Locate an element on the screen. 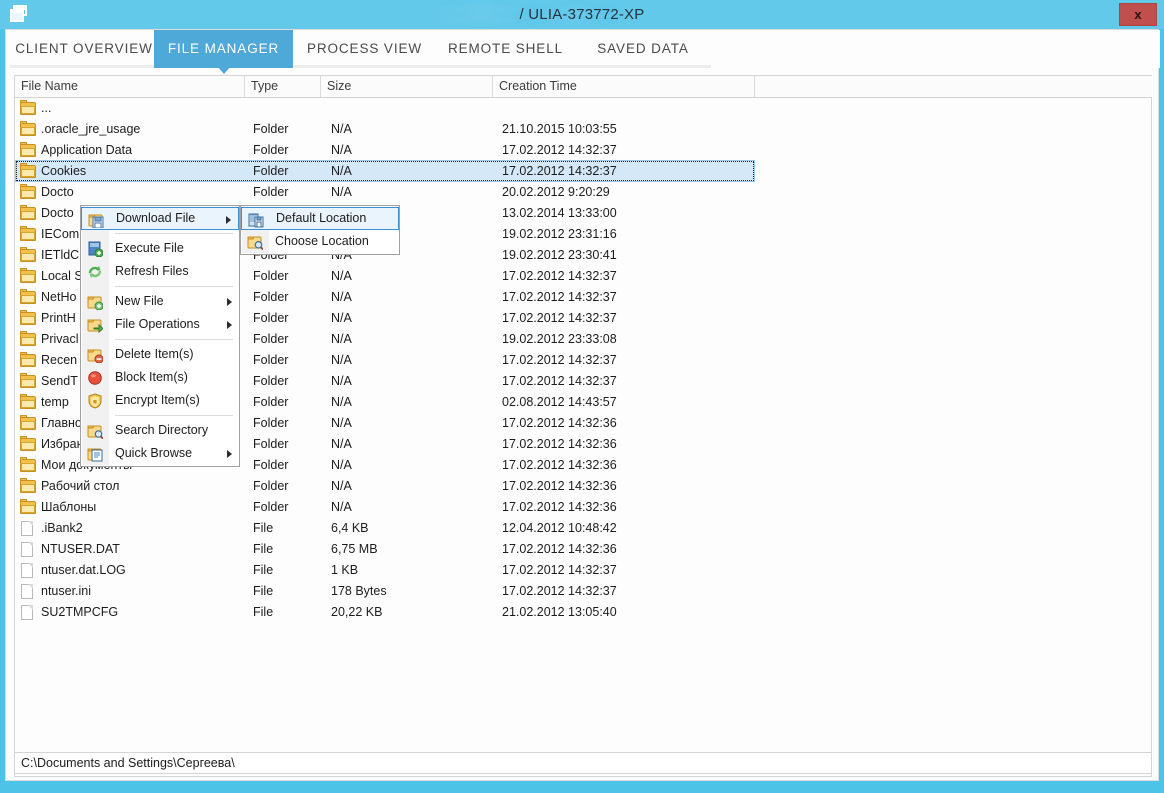 The image size is (1164, 793). table-row: Рабочий стол Folder N/A 17.02.2012 14:32:36 is located at coordinates (583, 486).